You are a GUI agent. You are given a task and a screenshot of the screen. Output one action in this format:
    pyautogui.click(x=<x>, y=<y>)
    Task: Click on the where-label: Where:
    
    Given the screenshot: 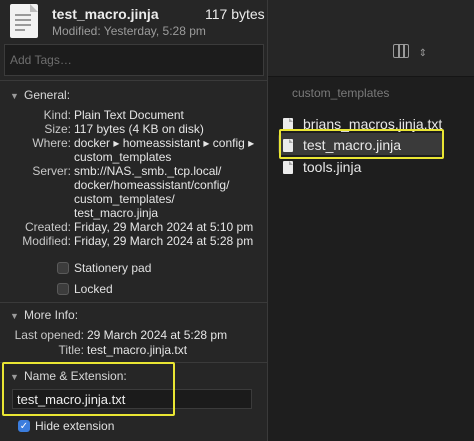 What is the action you would take?
    pyautogui.click(x=51, y=143)
    